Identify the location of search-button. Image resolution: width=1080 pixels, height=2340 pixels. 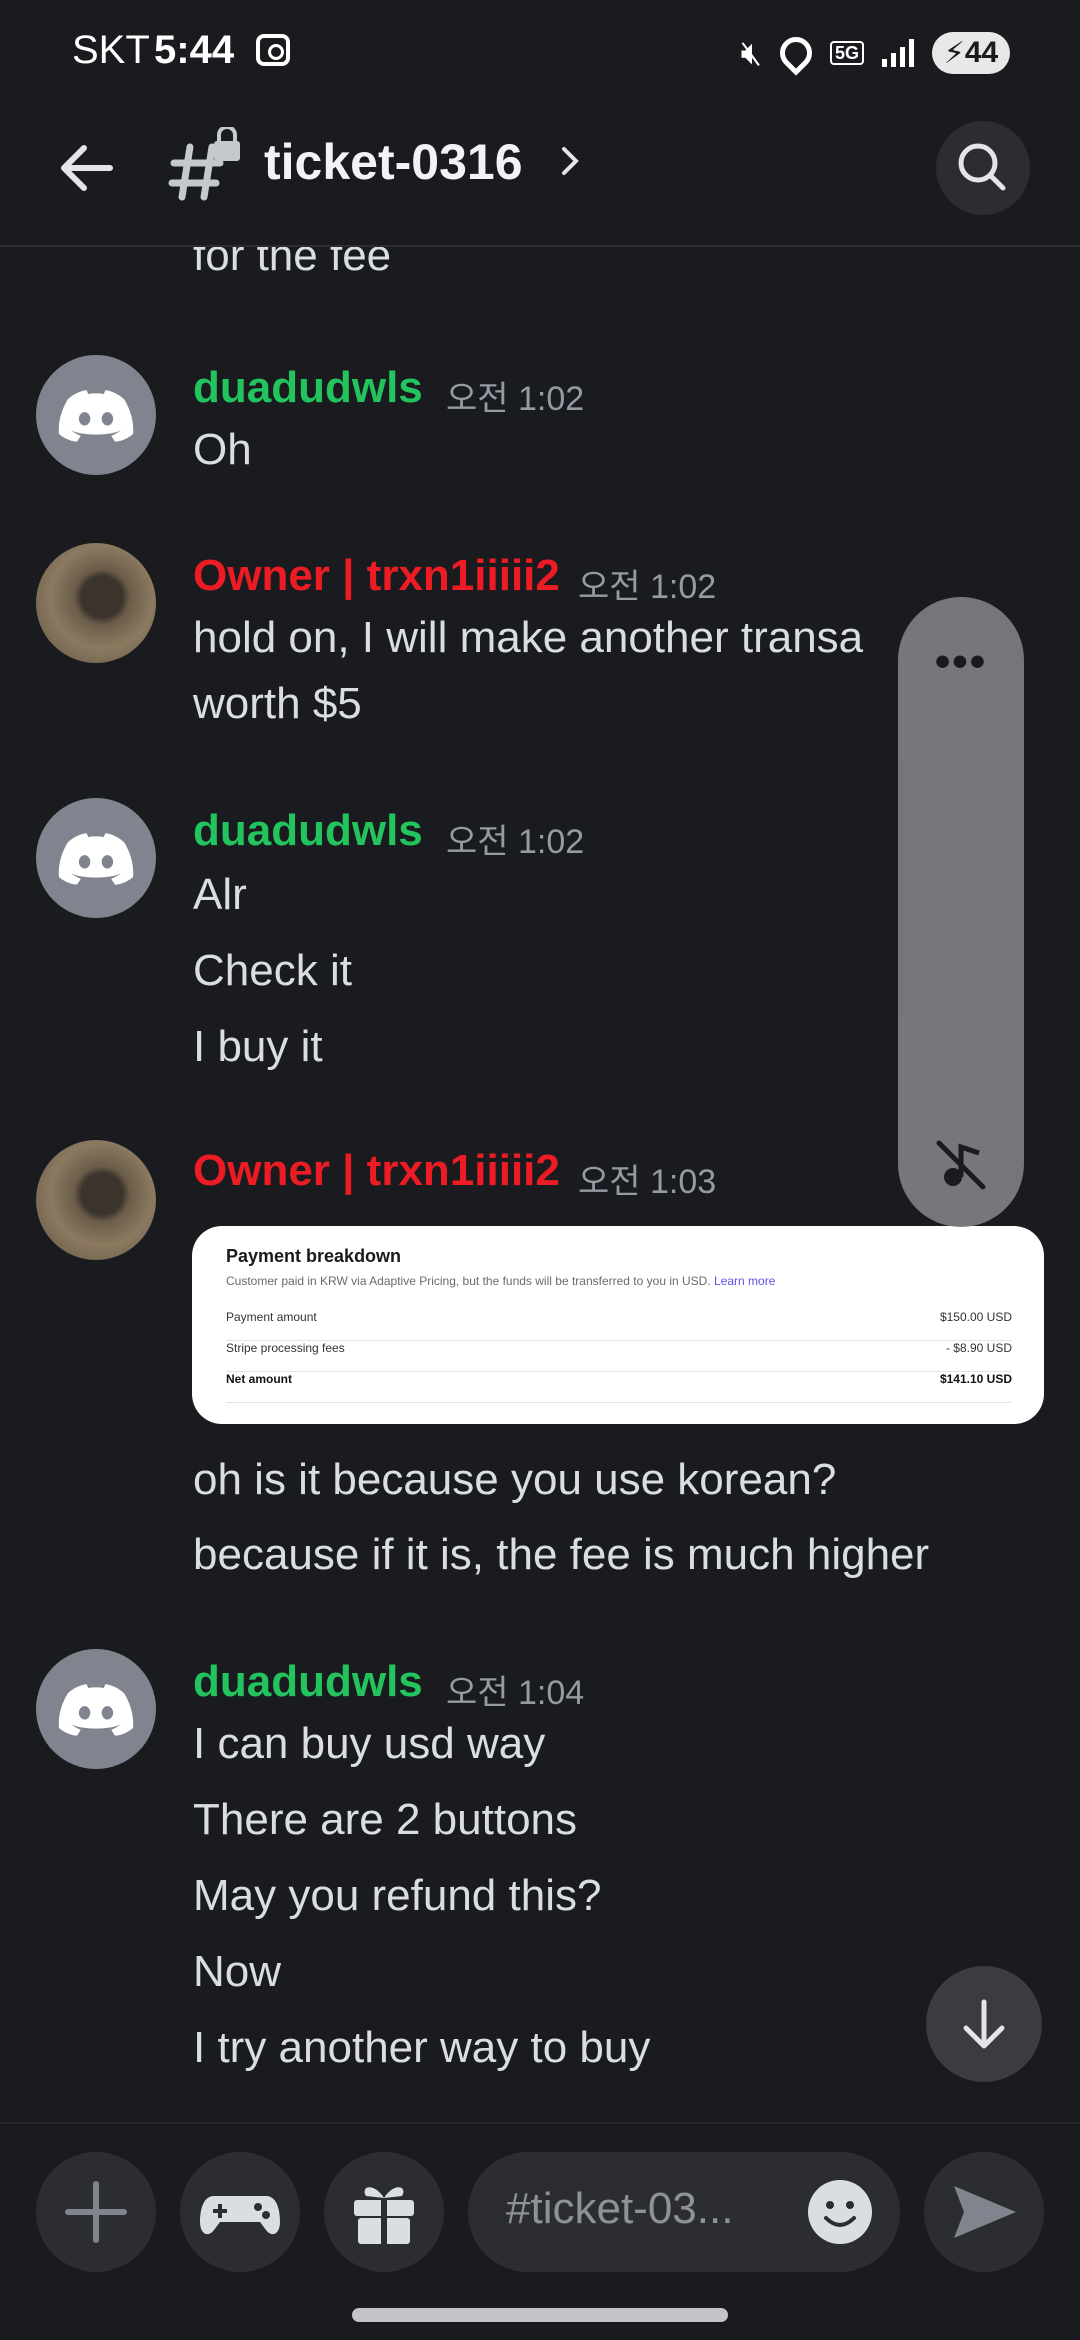
(983, 168).